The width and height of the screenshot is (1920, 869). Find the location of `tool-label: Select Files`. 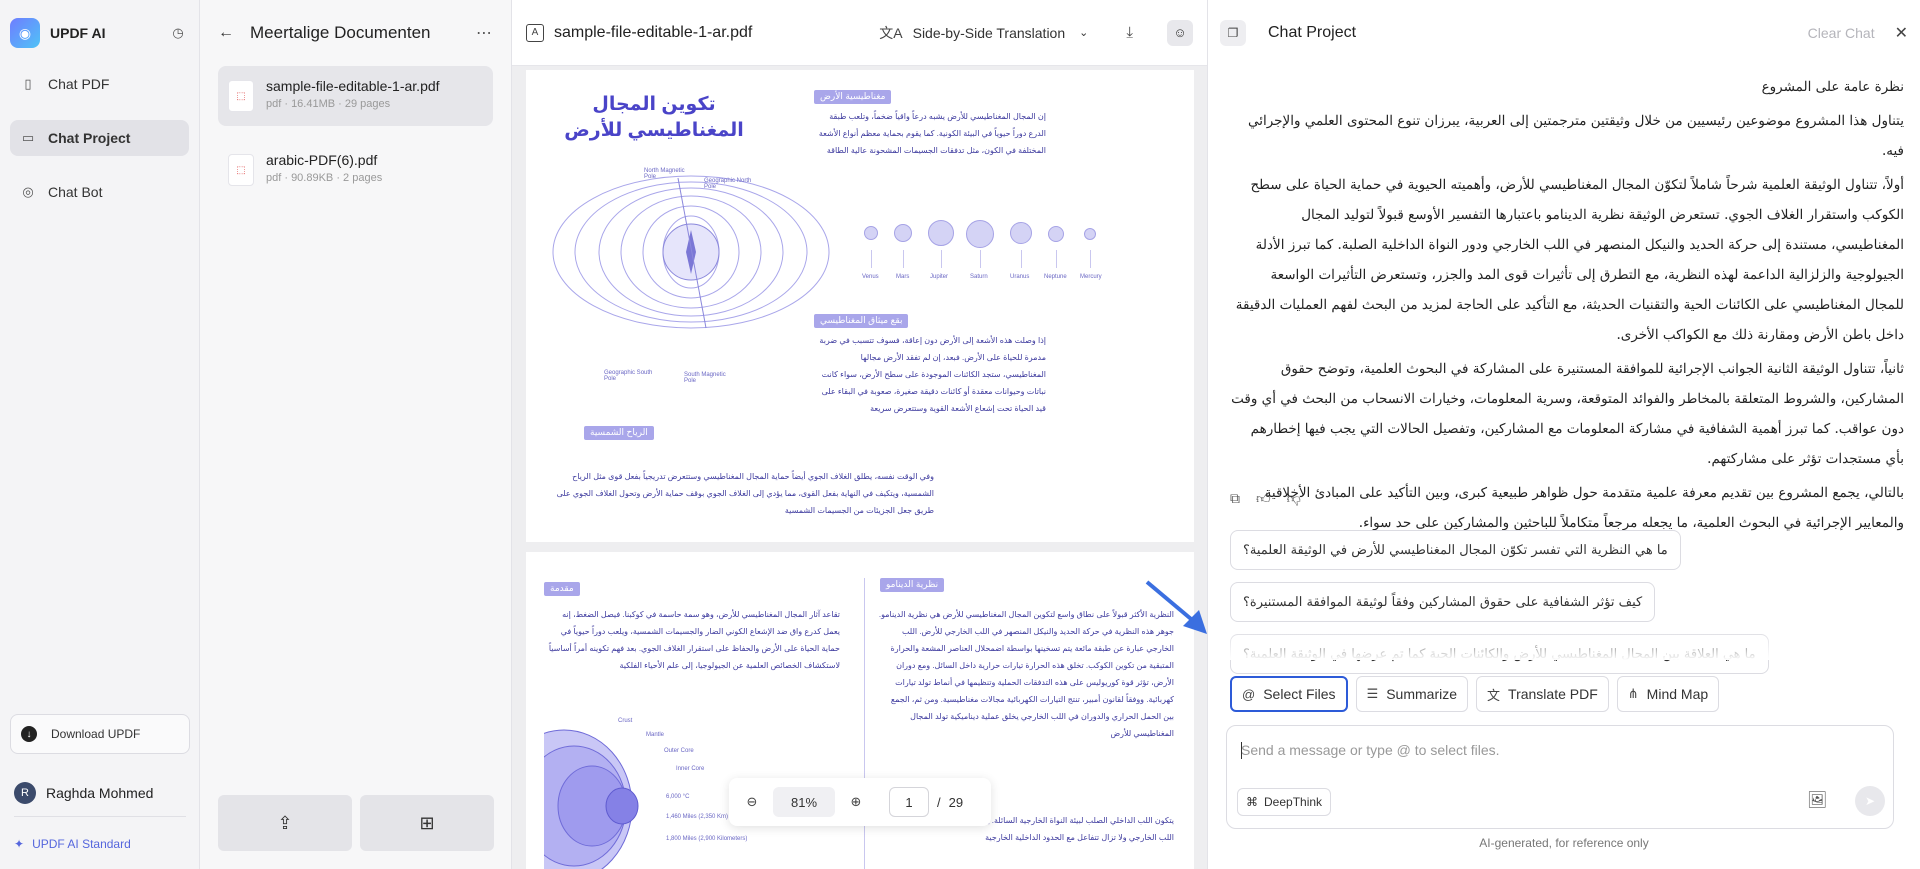

tool-label: Select Files is located at coordinates (1299, 694).